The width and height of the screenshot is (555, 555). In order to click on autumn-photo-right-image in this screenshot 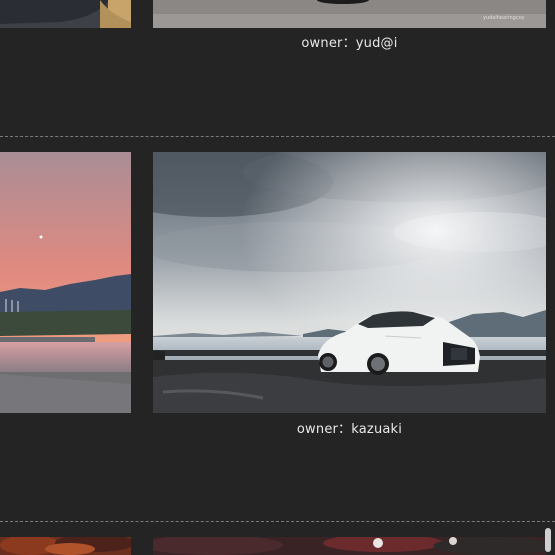, I will do `click(349, 546)`.